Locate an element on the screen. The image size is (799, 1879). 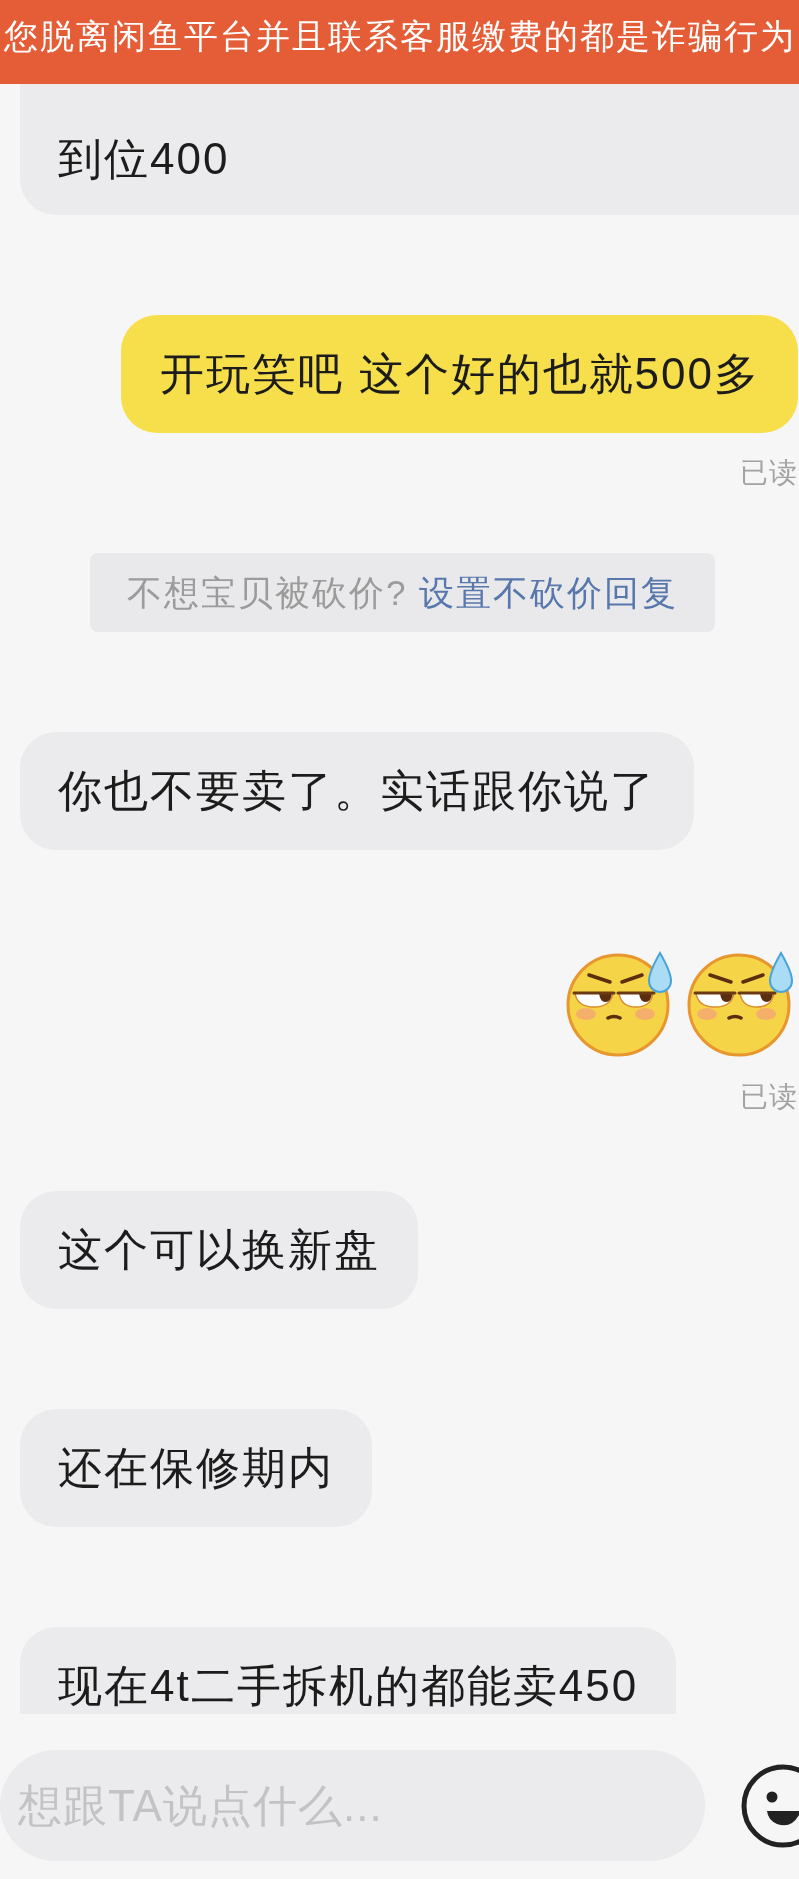
message-bubble: 现在4t二手拆机的都能卖450 is located at coordinates (348, 1670).